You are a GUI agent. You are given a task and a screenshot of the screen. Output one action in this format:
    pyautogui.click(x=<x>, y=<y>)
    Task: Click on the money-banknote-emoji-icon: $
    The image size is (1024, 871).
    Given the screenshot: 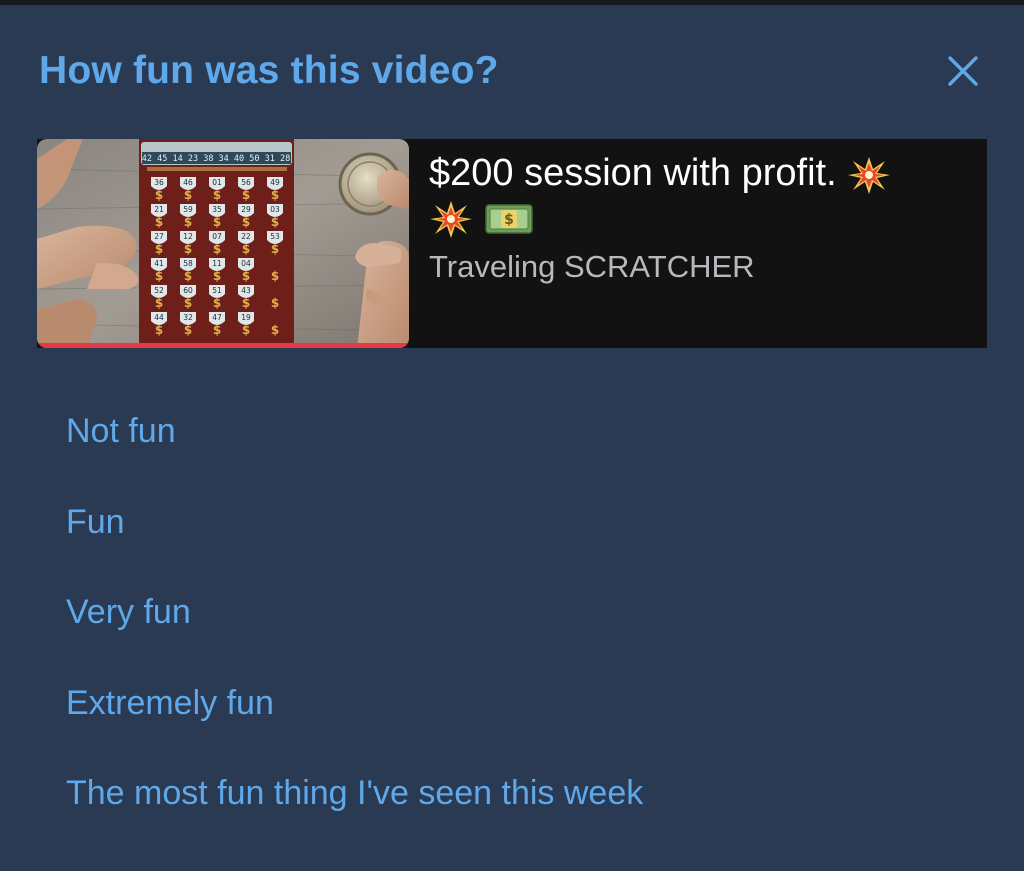 What is the action you would take?
    pyautogui.click(x=508, y=219)
    